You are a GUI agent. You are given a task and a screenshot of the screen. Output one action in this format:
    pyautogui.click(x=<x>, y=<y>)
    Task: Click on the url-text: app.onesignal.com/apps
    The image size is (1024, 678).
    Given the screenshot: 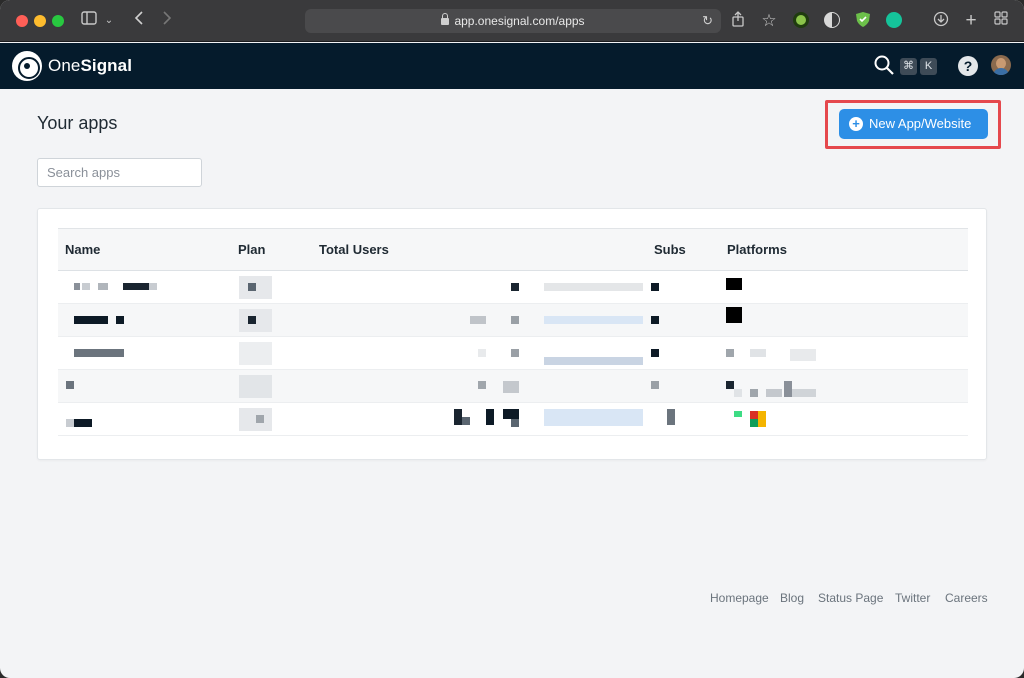 What is the action you would take?
    pyautogui.click(x=519, y=21)
    